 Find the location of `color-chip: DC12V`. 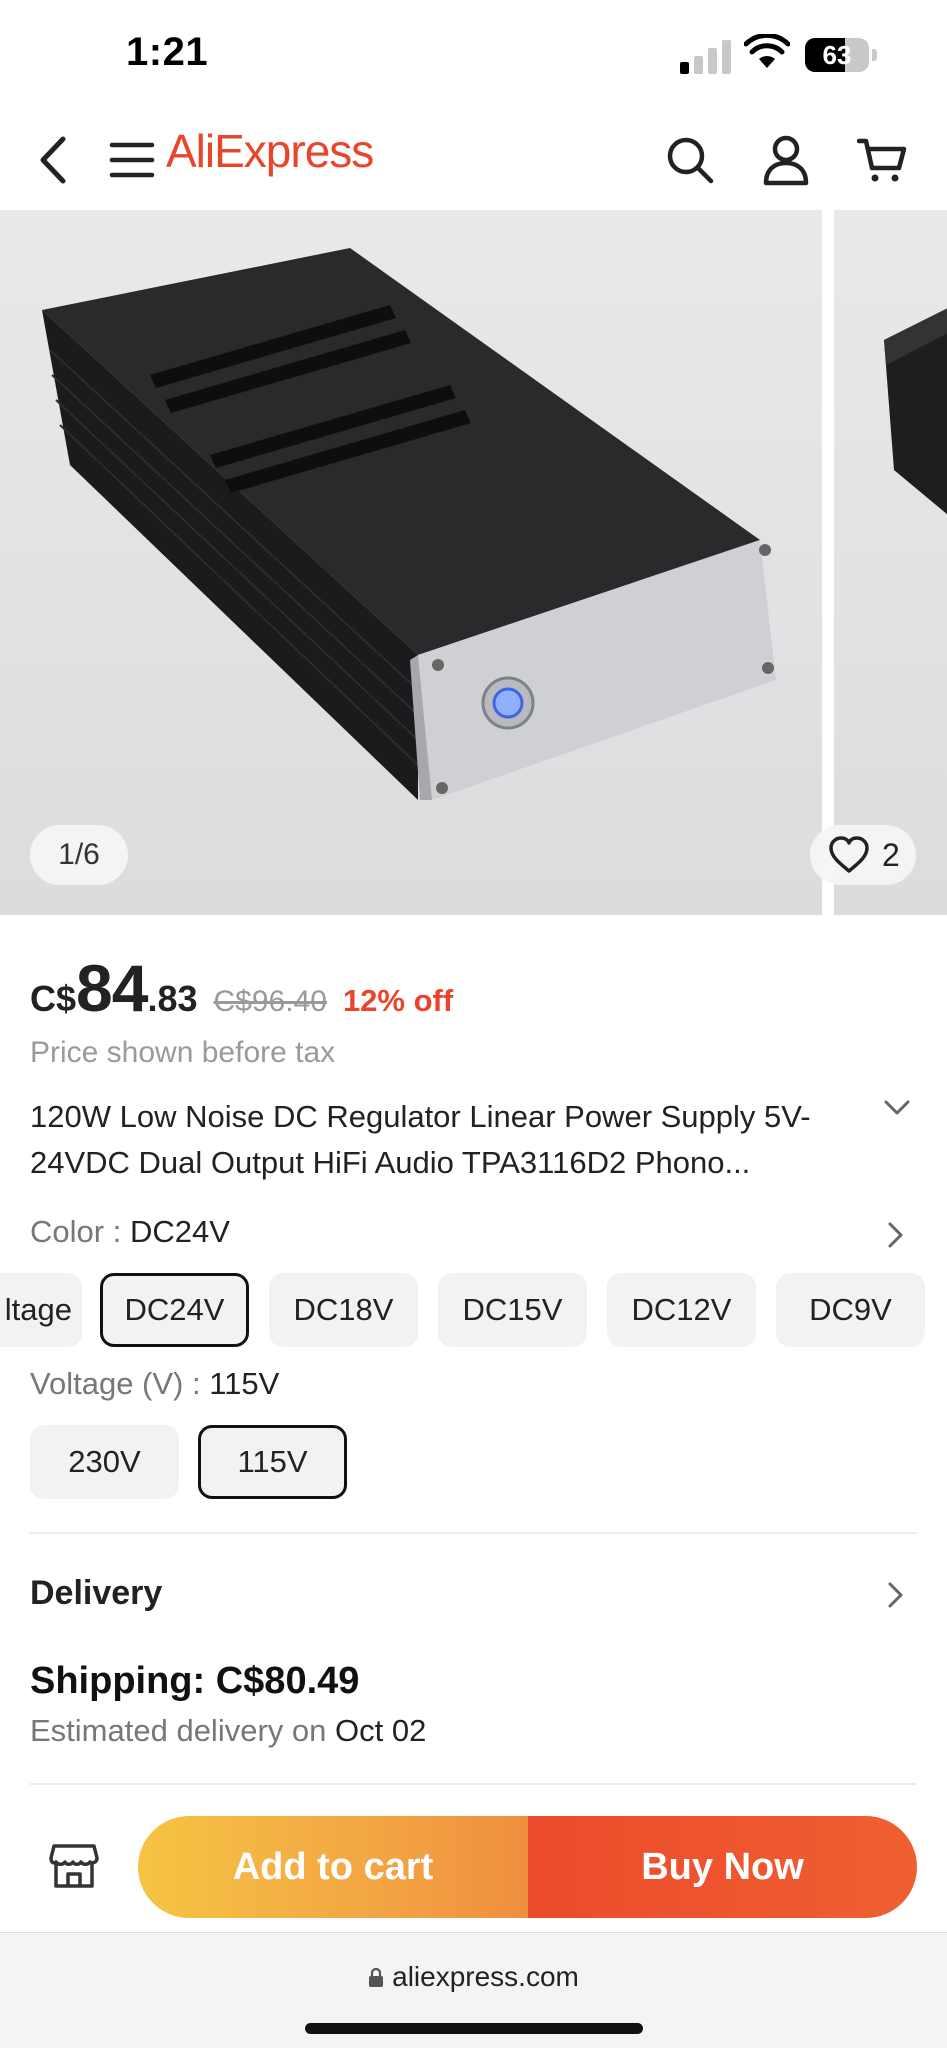

color-chip: DC12V is located at coordinates (681, 1310).